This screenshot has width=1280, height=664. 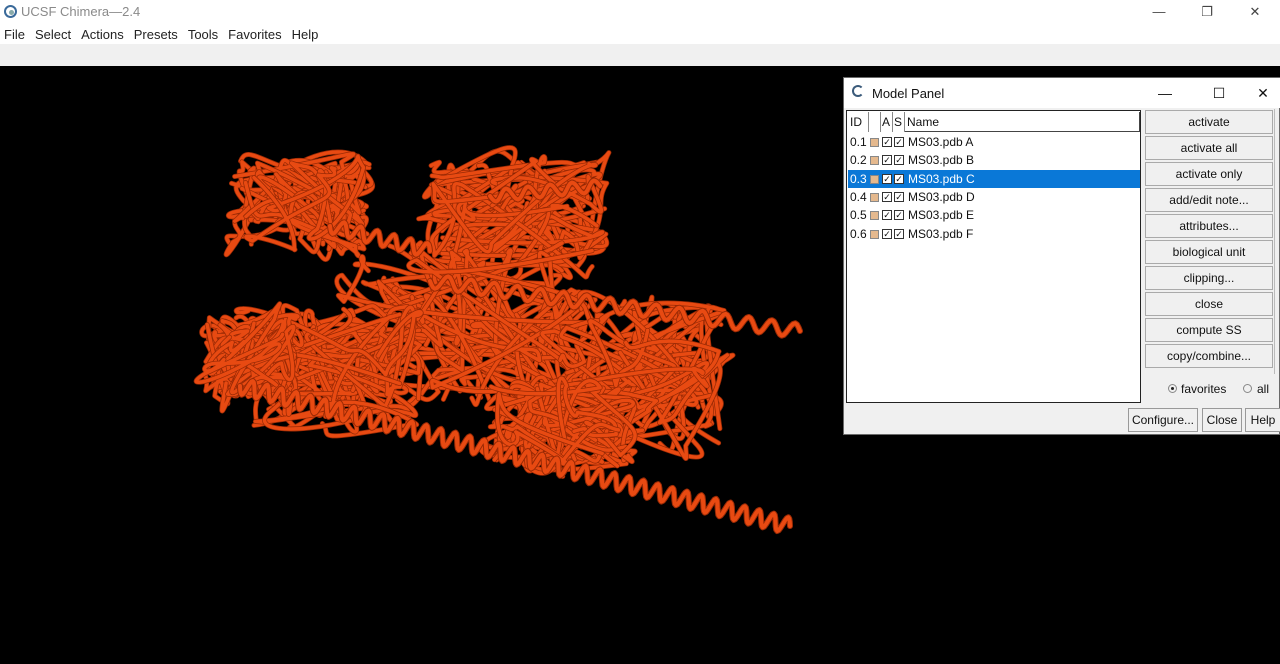 What do you see at coordinates (994, 160) in the screenshot?
I see `model-row: 0.2 ✓ ✓ MS03.pdb B` at bounding box center [994, 160].